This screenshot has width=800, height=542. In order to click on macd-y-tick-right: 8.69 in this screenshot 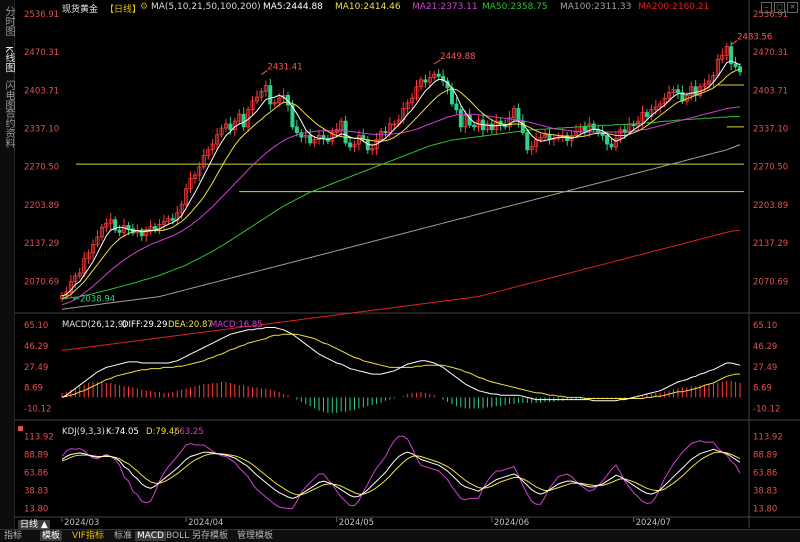, I will do `click(762, 389)`.